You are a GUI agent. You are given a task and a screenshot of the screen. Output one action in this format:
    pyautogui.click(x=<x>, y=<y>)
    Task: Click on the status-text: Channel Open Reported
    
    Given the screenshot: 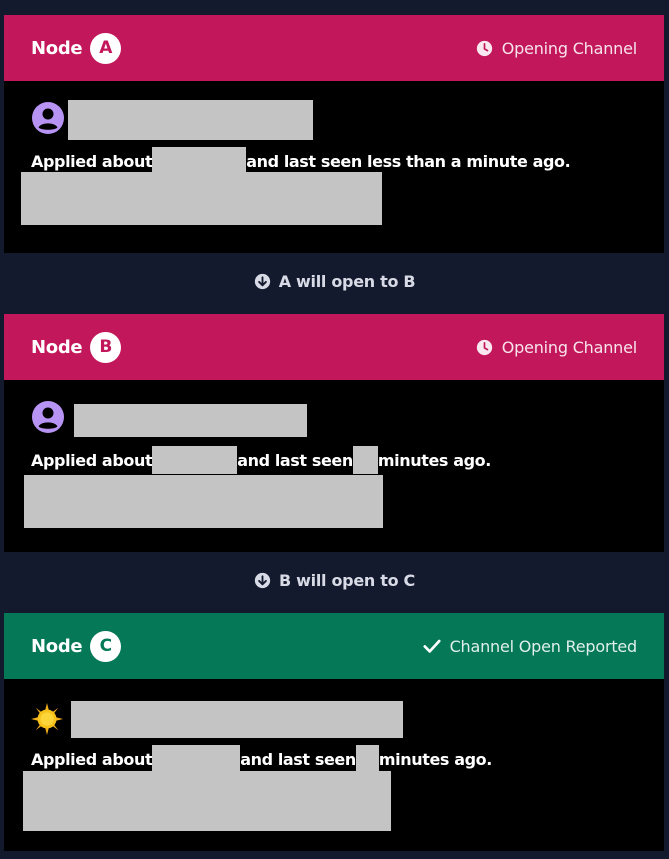 What is the action you would take?
    pyautogui.click(x=543, y=646)
    